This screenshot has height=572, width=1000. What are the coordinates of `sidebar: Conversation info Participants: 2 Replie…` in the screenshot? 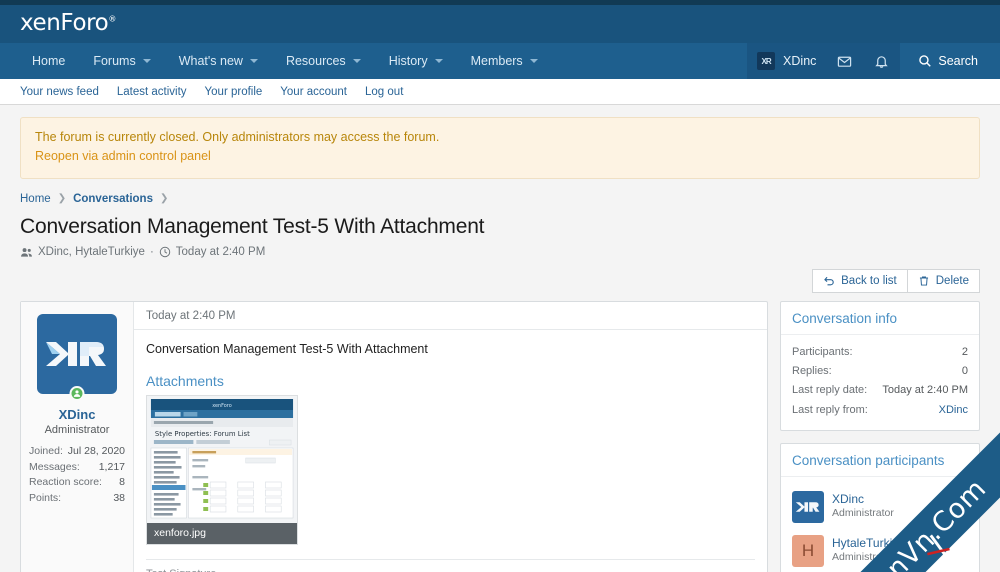 It's located at (880, 436).